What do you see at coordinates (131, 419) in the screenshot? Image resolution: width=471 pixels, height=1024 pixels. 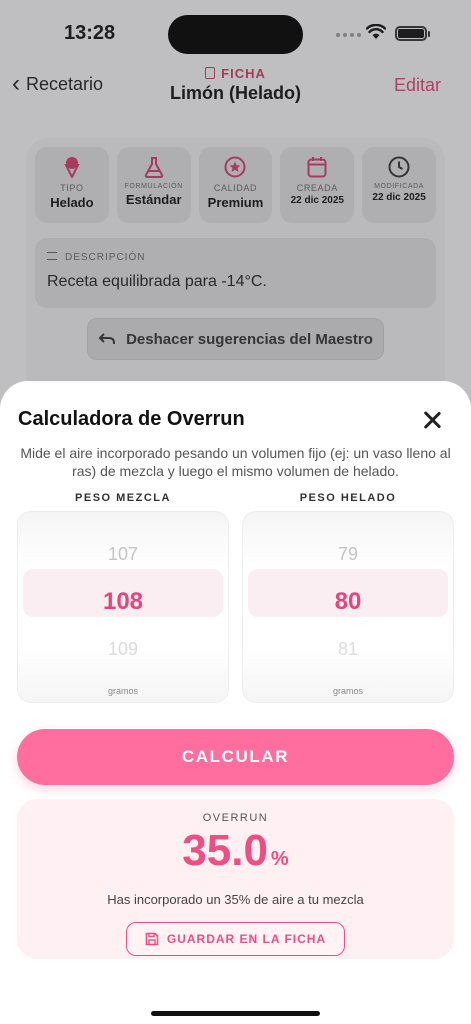 I see `sheet-title: Calculadora de Overrun` at bounding box center [131, 419].